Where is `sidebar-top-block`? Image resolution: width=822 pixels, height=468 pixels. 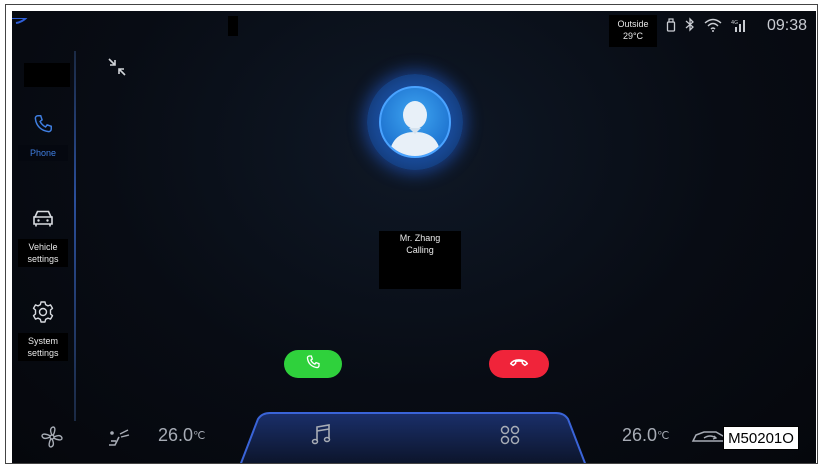
sidebar-top-block is located at coordinates (47, 75).